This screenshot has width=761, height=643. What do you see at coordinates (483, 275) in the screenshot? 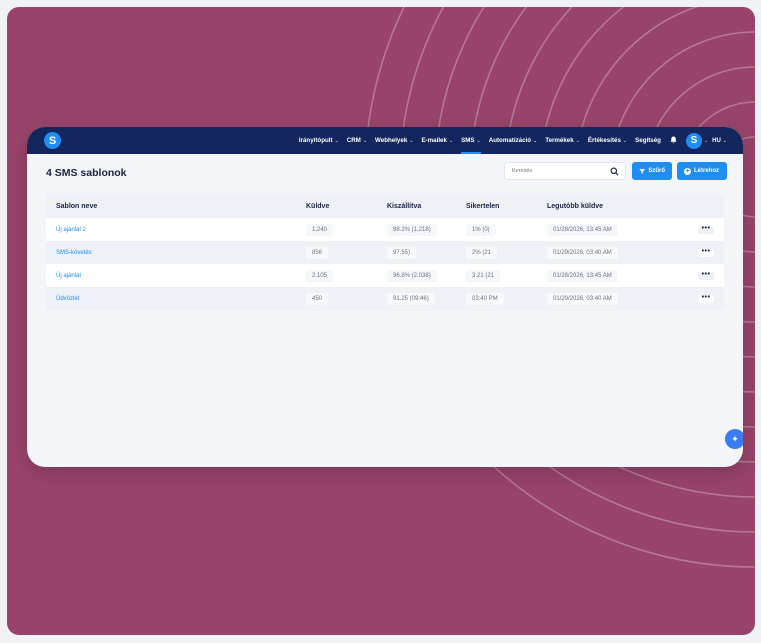
I see `failed-rate: 3.21 (21` at bounding box center [483, 275].